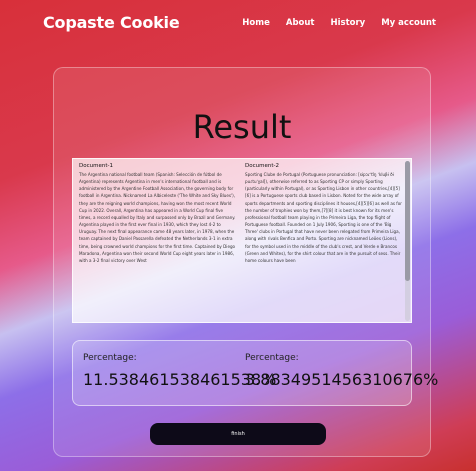 This screenshot has height=471, width=476. What do you see at coordinates (238, 434) in the screenshot?
I see `finish-button: finish` at bounding box center [238, 434].